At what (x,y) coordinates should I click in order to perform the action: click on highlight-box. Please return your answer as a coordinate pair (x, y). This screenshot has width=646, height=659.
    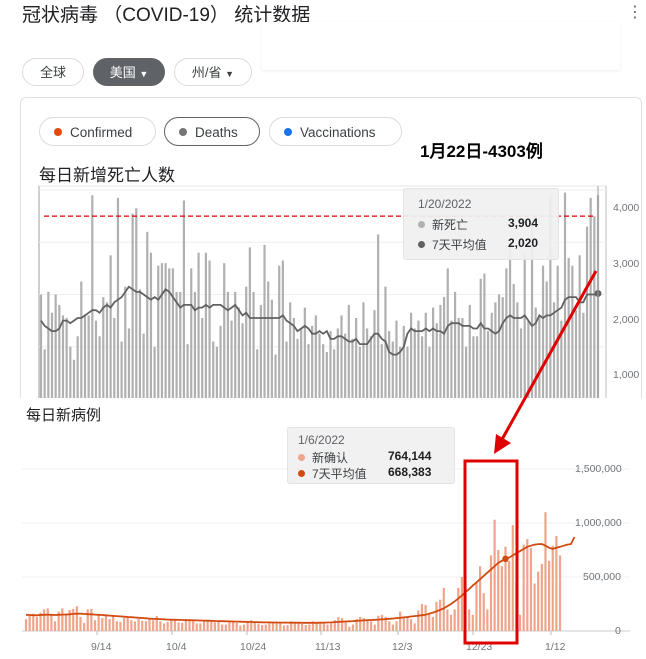
    Looking at the image, I should click on (491, 552).